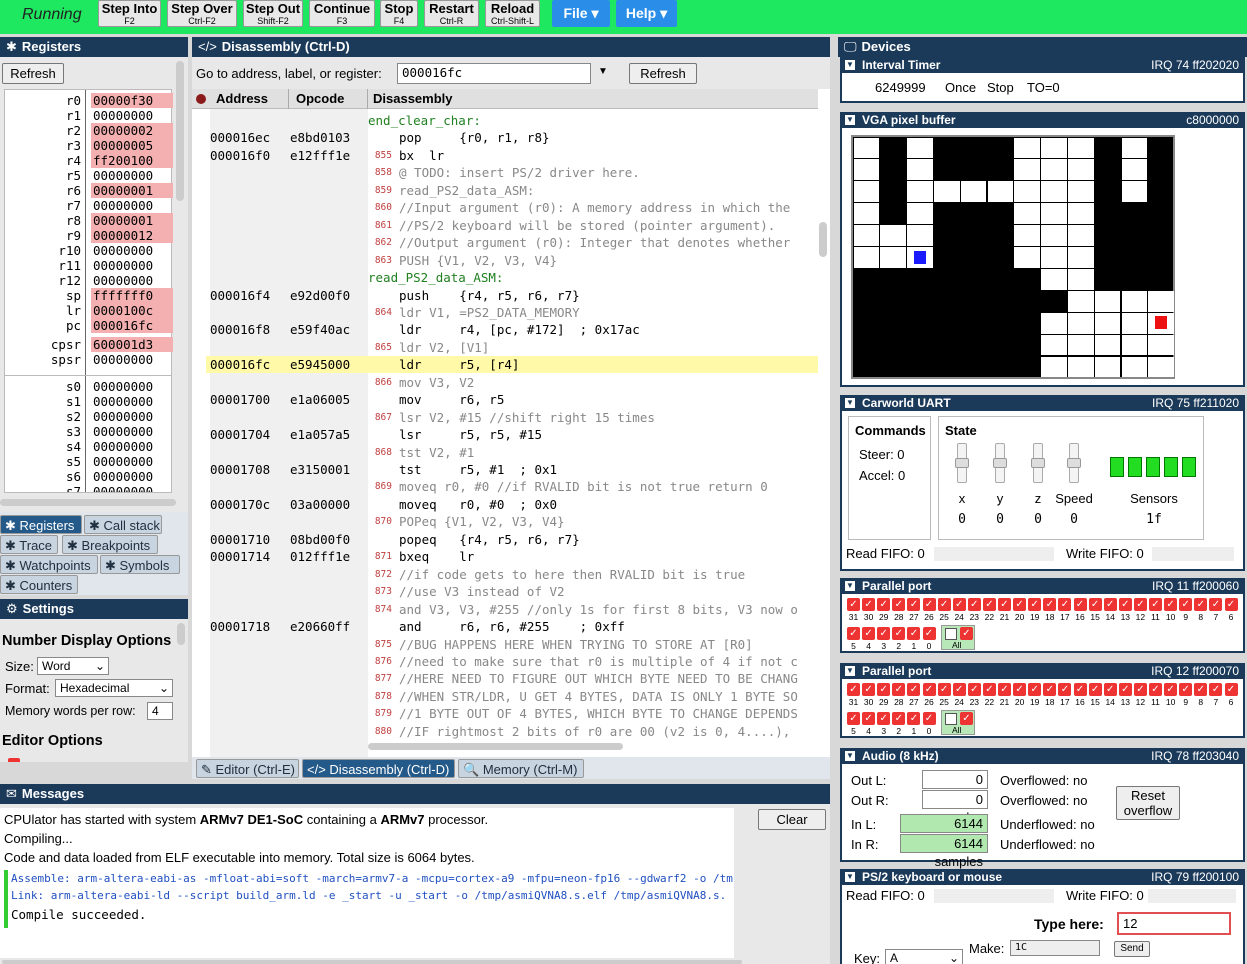 The width and height of the screenshot is (1247, 964). What do you see at coordinates (14, 760) in the screenshot?
I see `editor-option-checkbox` at bounding box center [14, 760].